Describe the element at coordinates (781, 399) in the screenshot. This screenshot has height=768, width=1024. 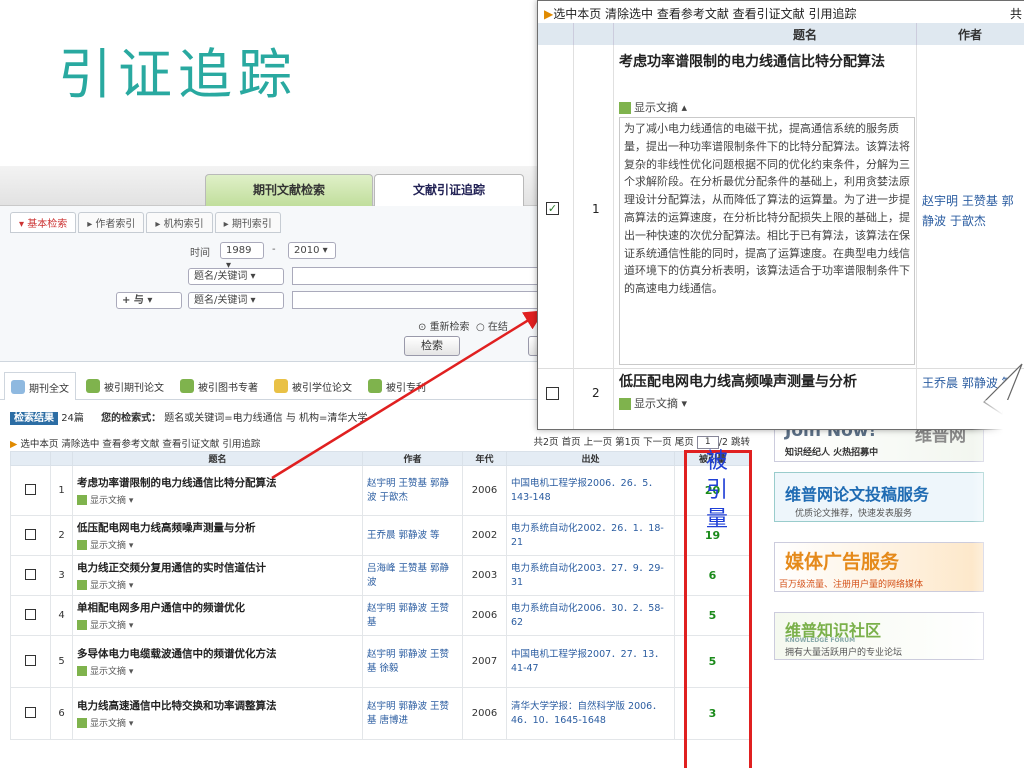
I see `zoom-row-2: 2 低压配电网电力线高频噪声测量与分析 显示文摘 ▾ 王乔晨 郭静波 等` at that location.